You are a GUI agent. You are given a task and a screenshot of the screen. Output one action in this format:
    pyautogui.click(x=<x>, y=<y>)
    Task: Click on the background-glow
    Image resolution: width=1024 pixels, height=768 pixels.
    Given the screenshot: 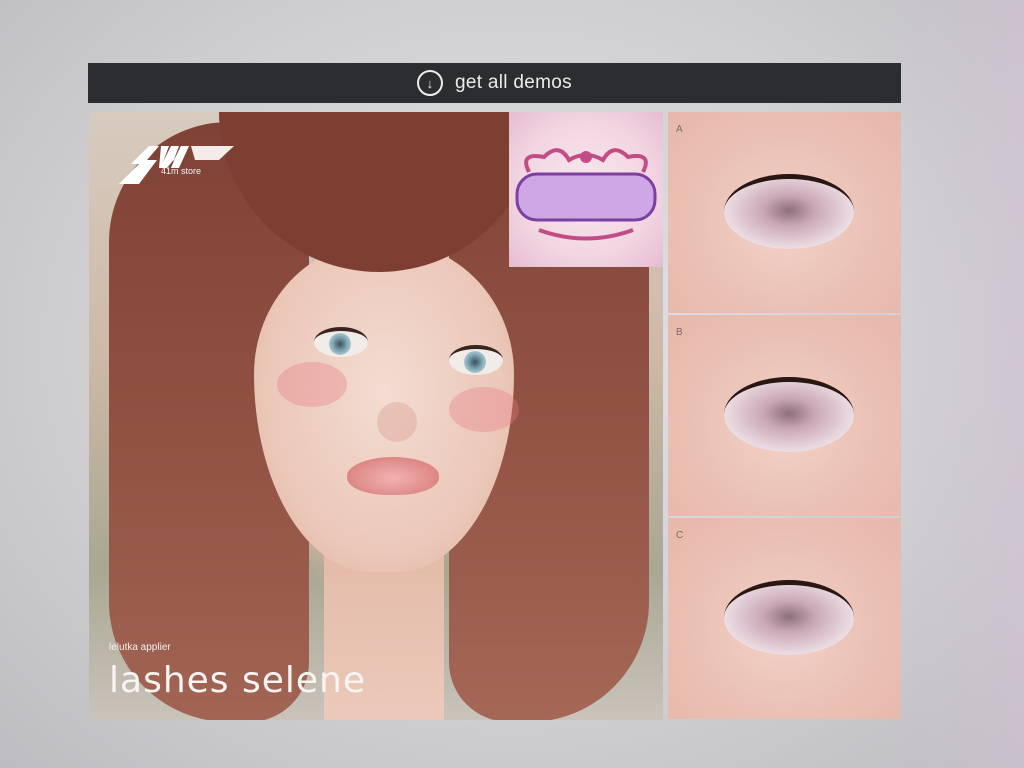 What is the action you would take?
    pyautogui.click(x=954, y=384)
    